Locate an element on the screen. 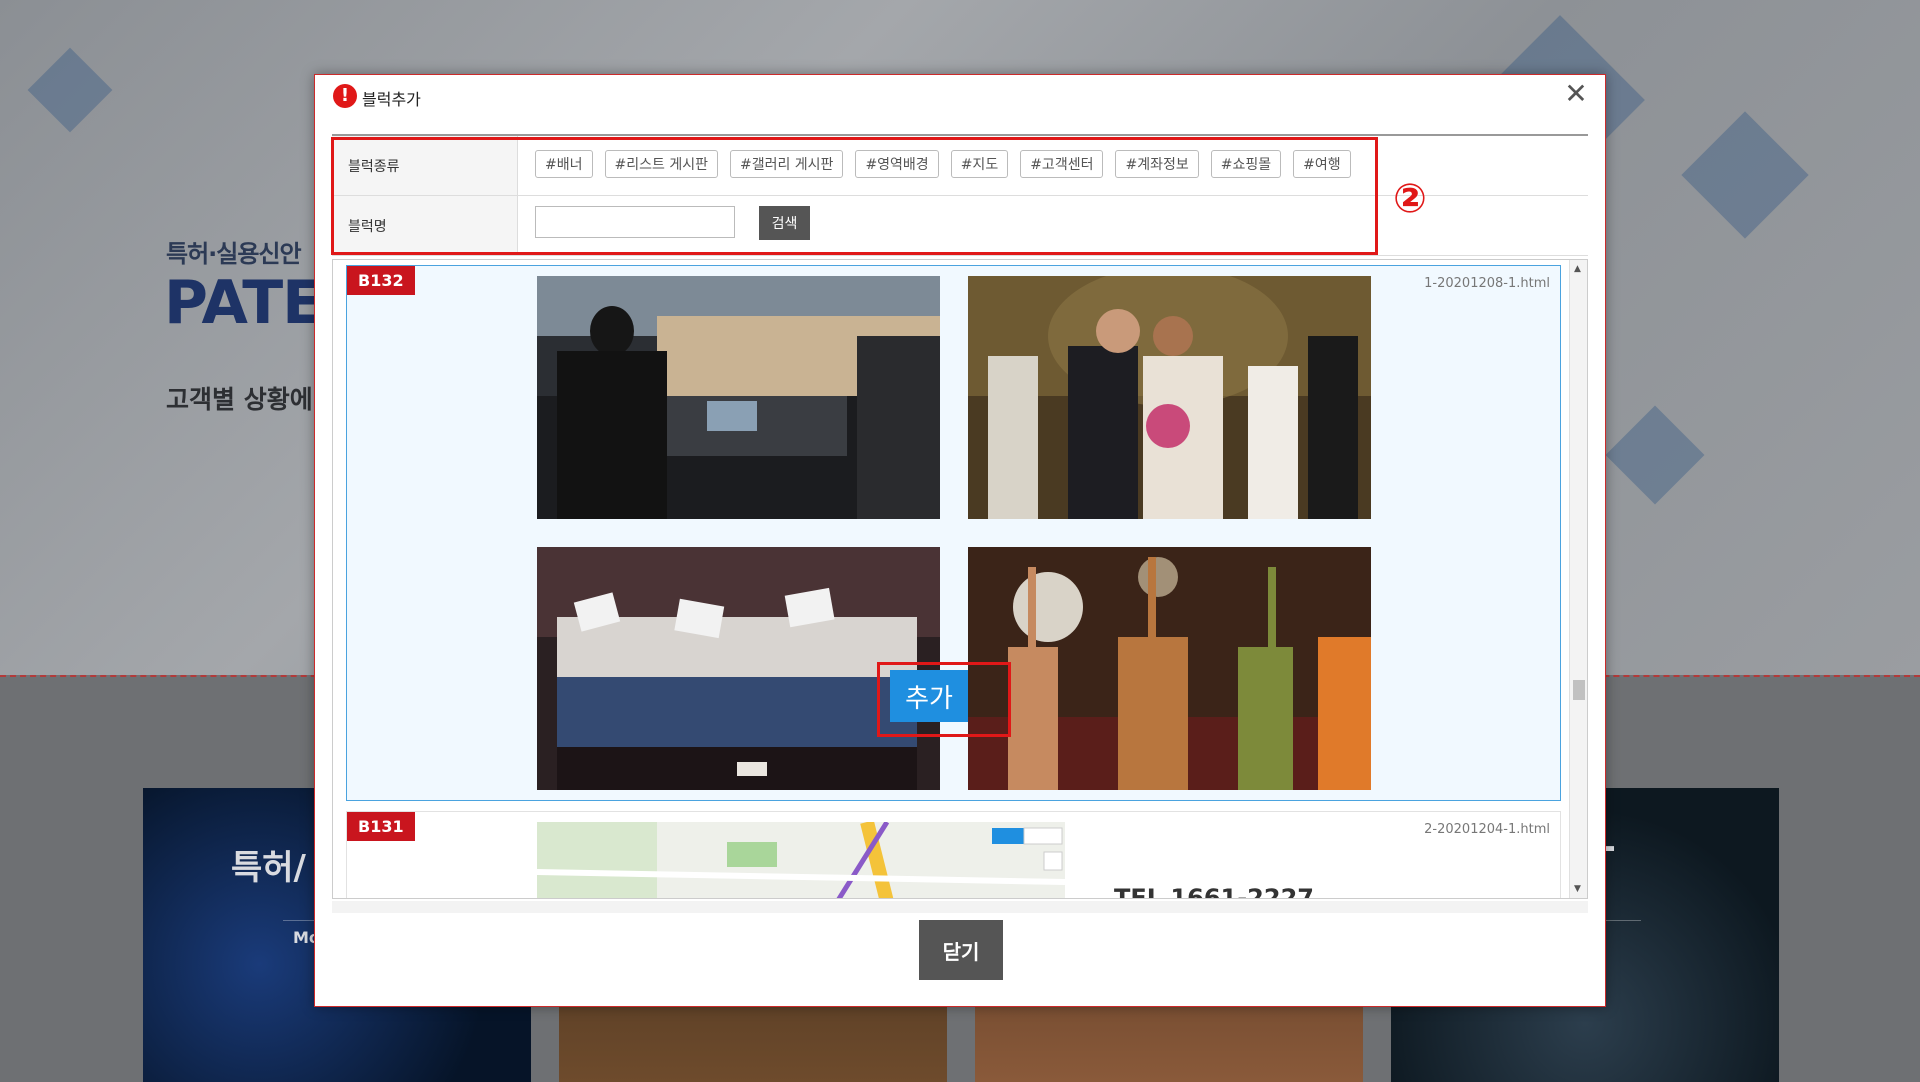 This screenshot has height=1082, width=1920. card-title: 특허/ is located at coordinates (268, 868).